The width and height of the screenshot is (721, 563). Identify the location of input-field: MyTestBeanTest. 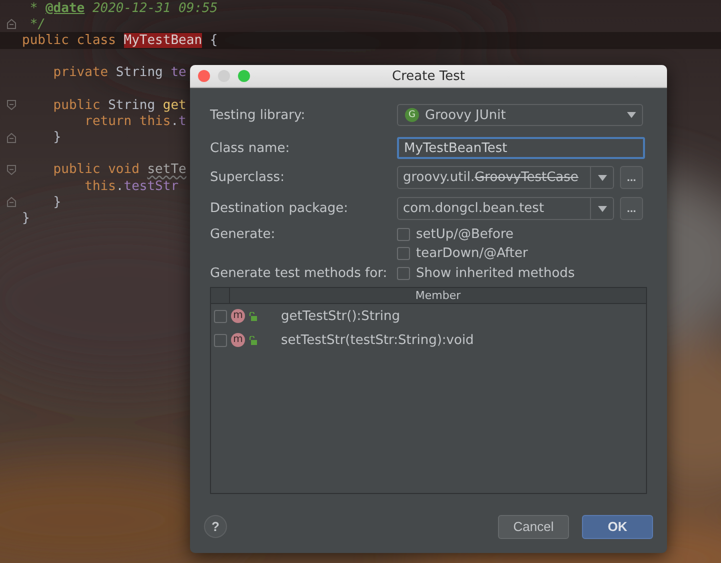
(521, 148).